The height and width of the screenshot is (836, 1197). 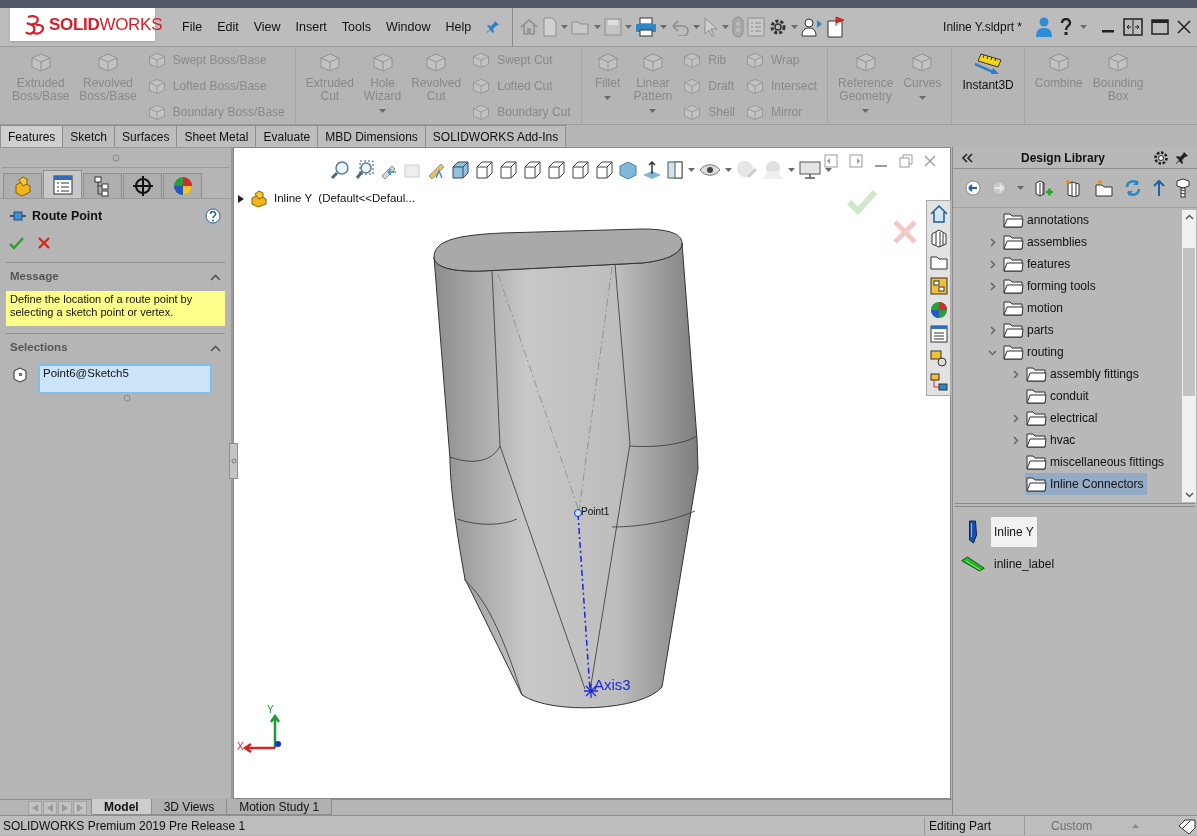 I want to click on menu-item: File, so click(x=192, y=27).